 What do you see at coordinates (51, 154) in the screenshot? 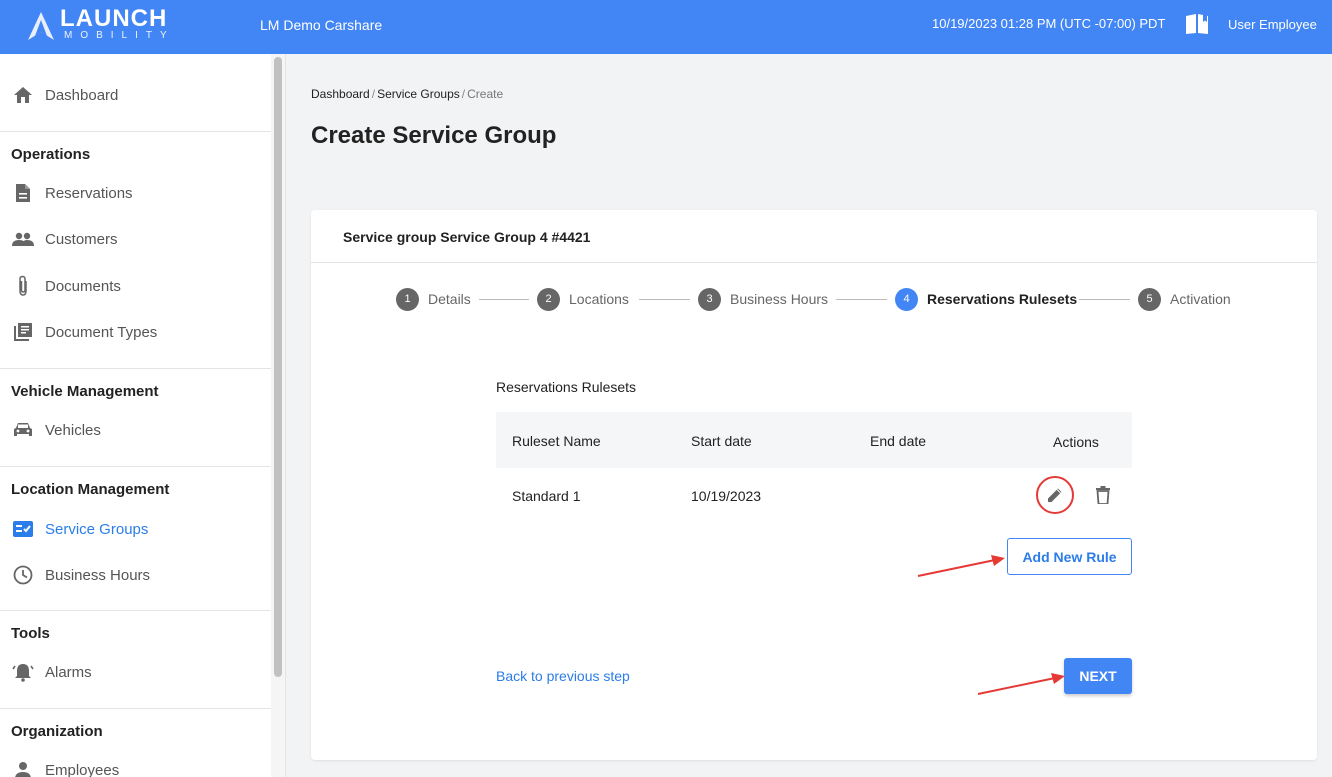
I see `section-title-operations: Operations` at bounding box center [51, 154].